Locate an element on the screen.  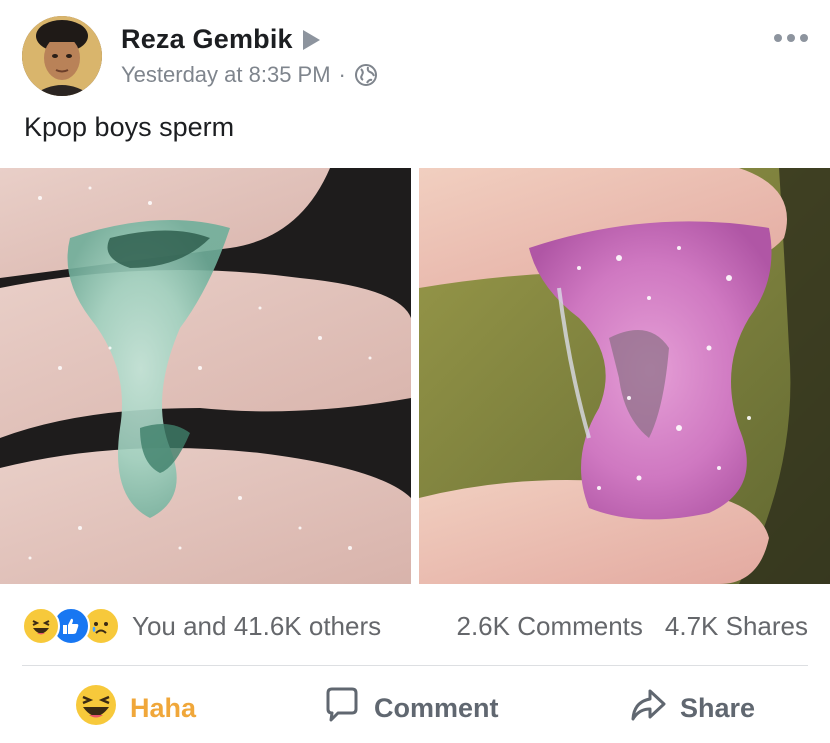
share-icon is located at coordinates (648, 708).